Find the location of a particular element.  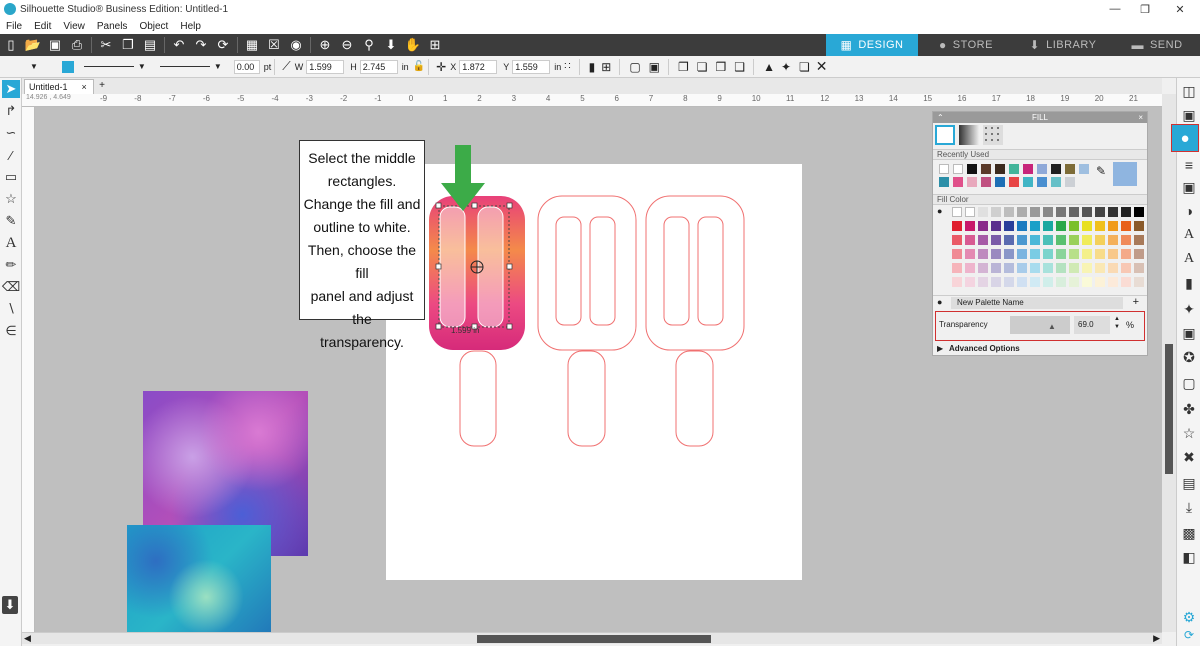

menu-edit: Edit is located at coordinates (42, 26).